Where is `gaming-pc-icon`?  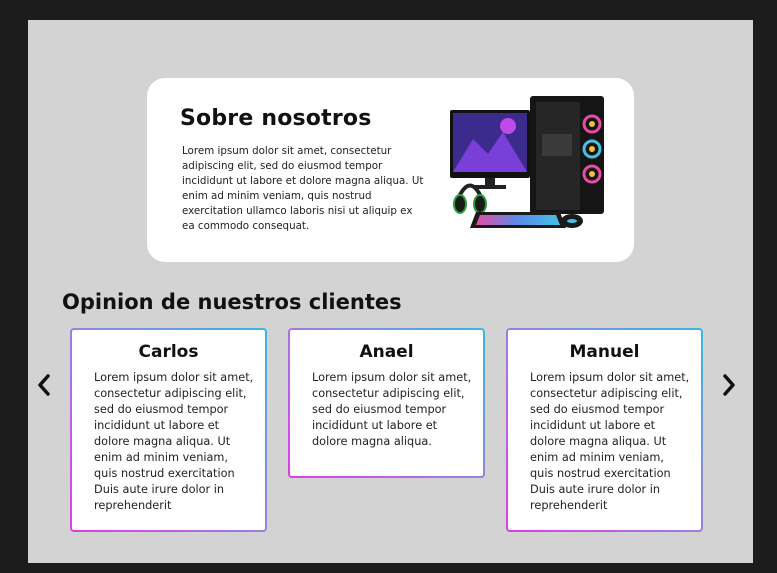
gaming-pc-icon is located at coordinates (527, 162).